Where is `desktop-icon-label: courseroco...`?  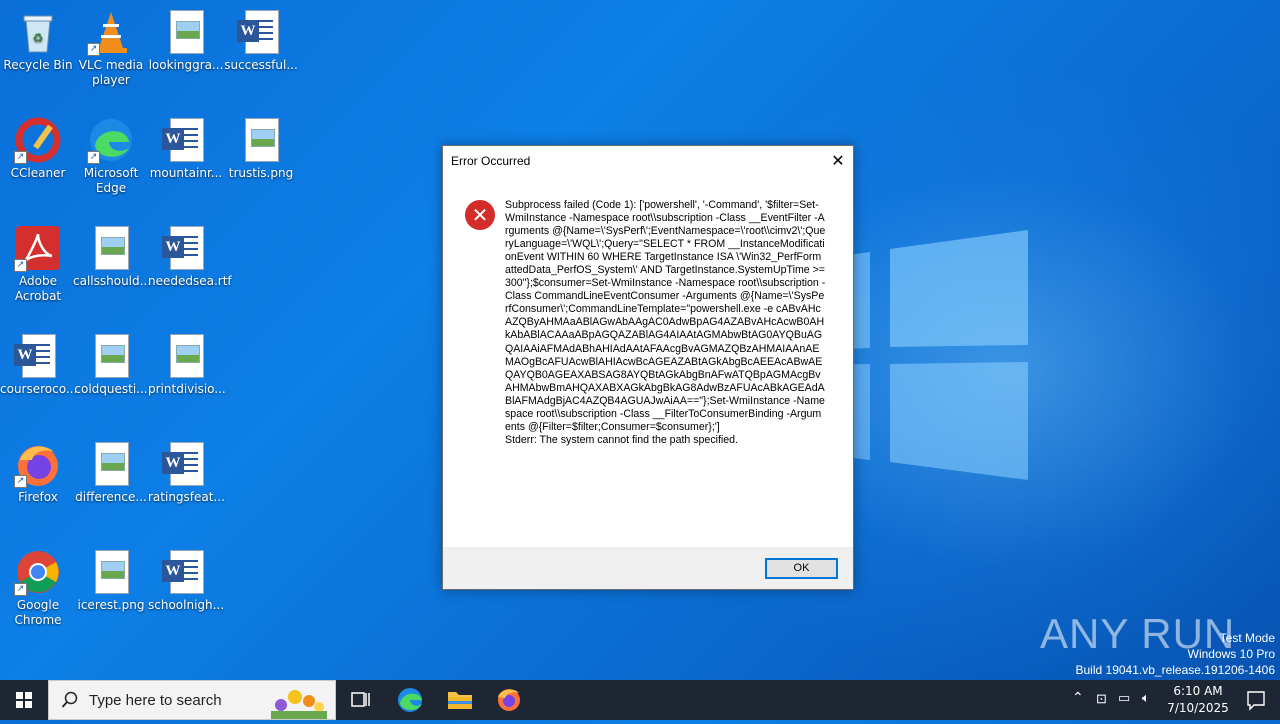 desktop-icon-label: courseroco... is located at coordinates (39, 389).